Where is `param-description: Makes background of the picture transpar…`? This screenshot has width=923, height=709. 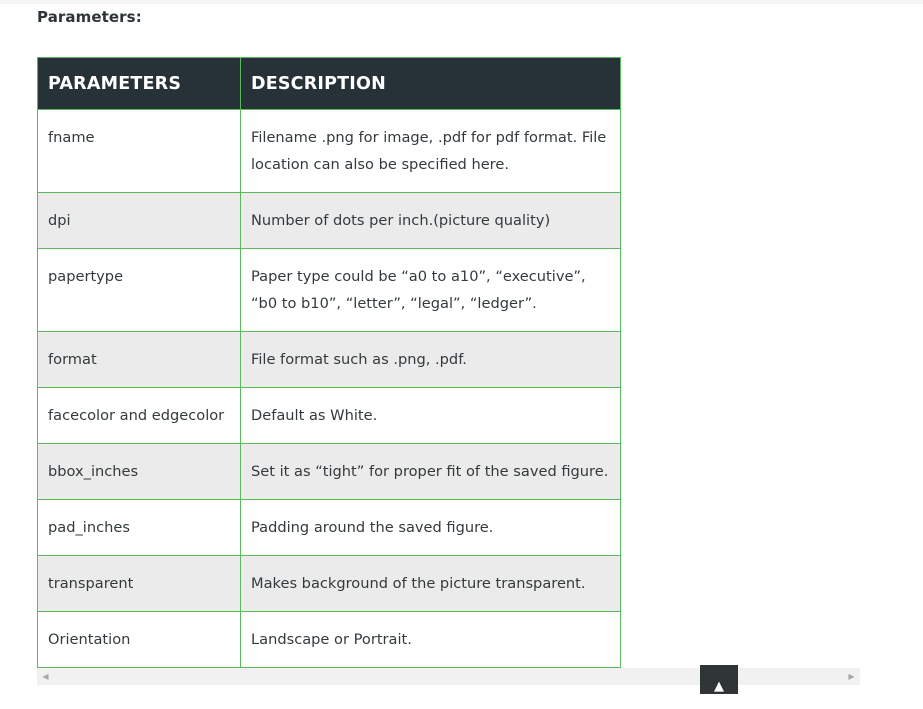 param-description: Makes background of the picture transpar… is located at coordinates (418, 583).